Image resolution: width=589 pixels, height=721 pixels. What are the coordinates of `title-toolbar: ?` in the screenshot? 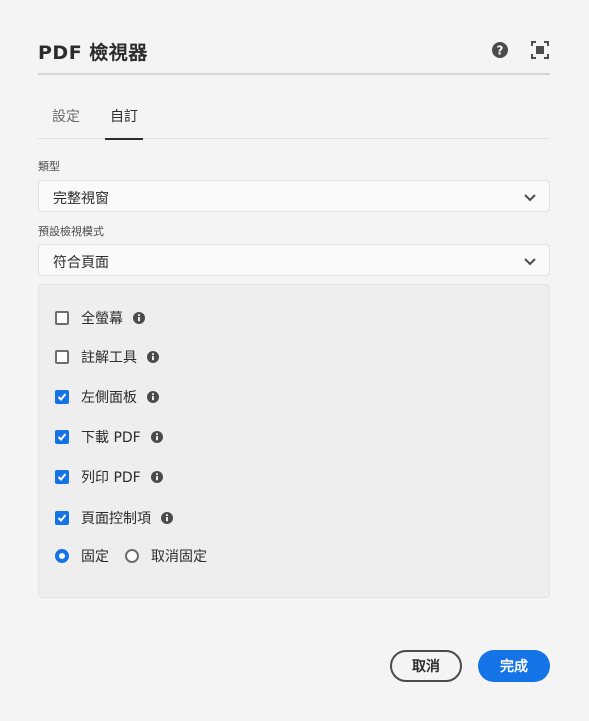 It's located at (520, 50).